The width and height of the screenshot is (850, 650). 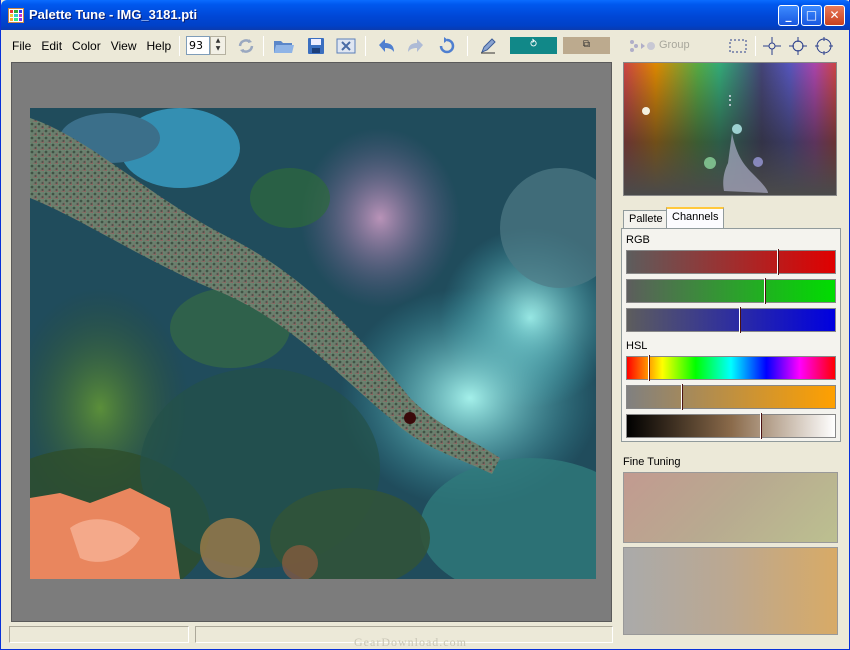 What do you see at coordinates (731, 426) in the screenshot?
I see `lightness-slider` at bounding box center [731, 426].